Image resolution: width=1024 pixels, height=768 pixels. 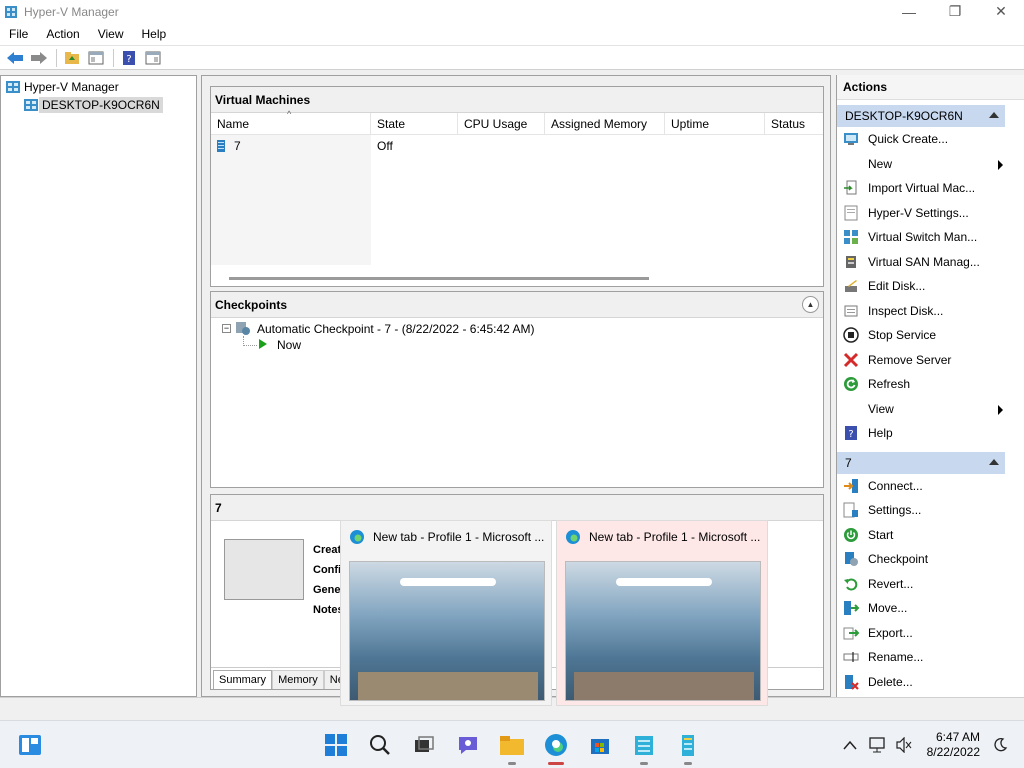 I want to click on column-assigned-memory: Assigned Memory, so click(x=605, y=123).